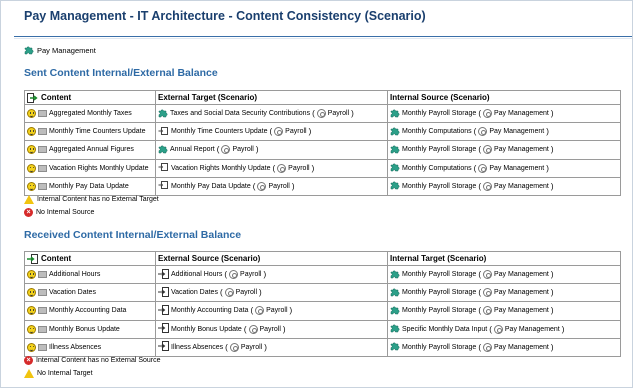 The width and height of the screenshot is (633, 388). Describe the element at coordinates (32, 97) in the screenshot. I see `export-icon` at that location.